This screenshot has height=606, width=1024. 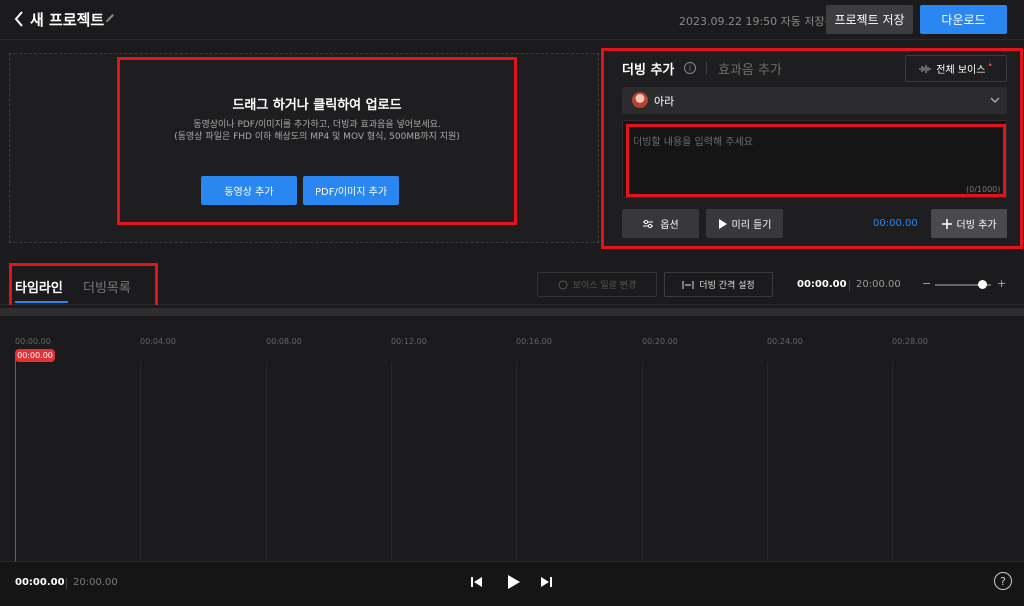 I want to click on voice-select, so click(x=814, y=100).